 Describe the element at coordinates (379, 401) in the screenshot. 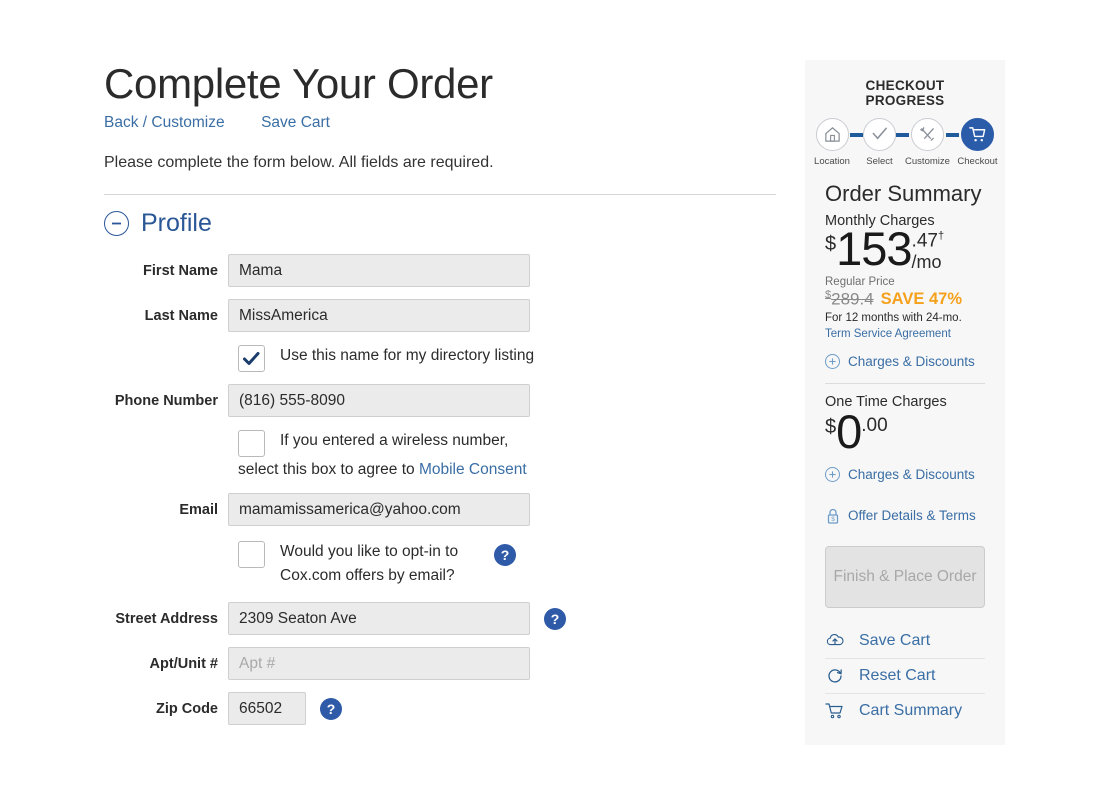

I see `phone-number-input` at that location.